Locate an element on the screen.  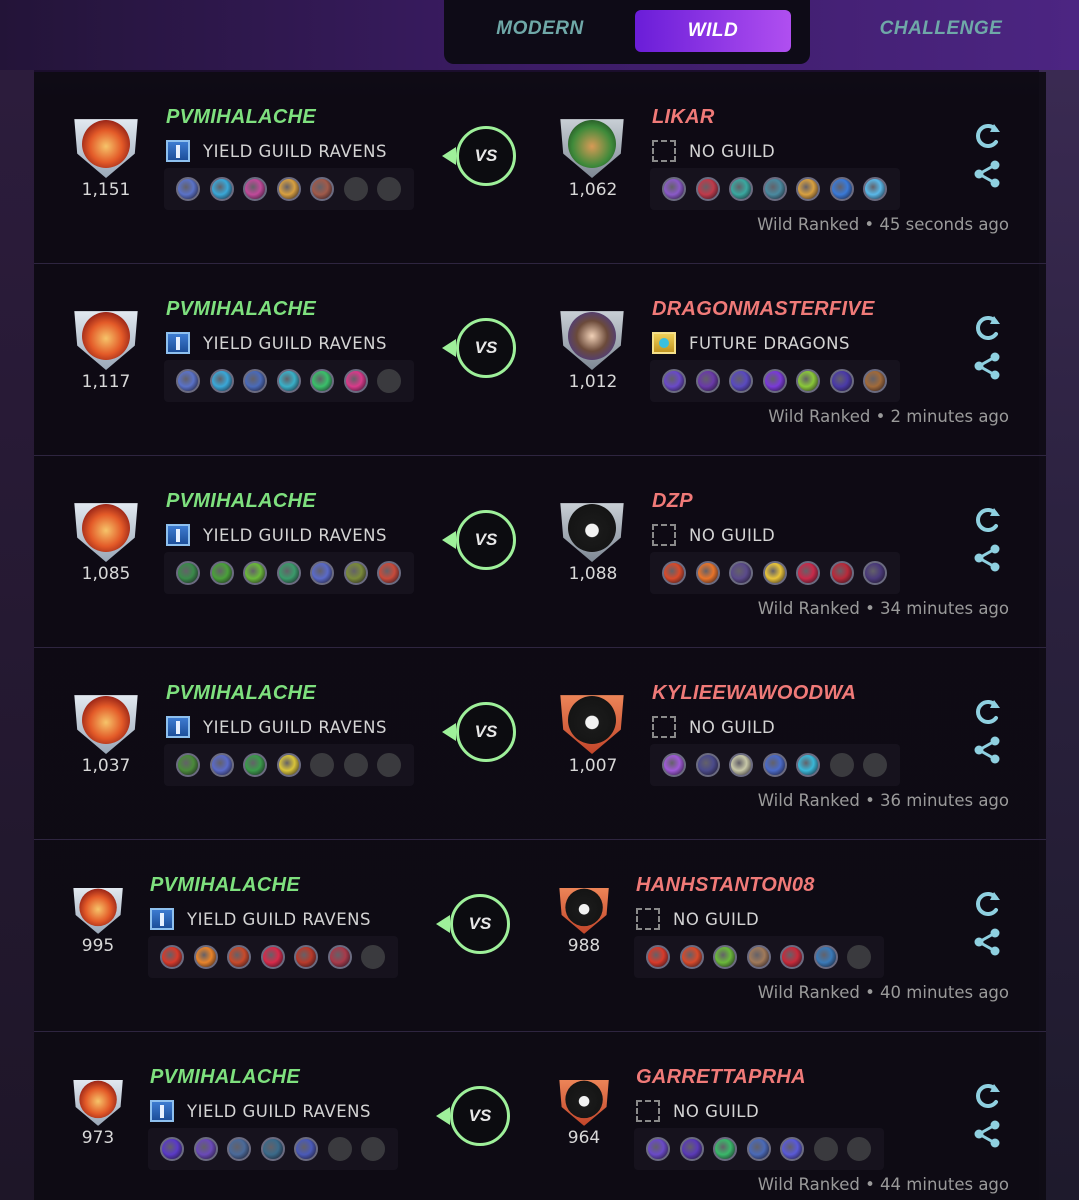
tab-modern: MODERN is located at coordinates (540, 29).